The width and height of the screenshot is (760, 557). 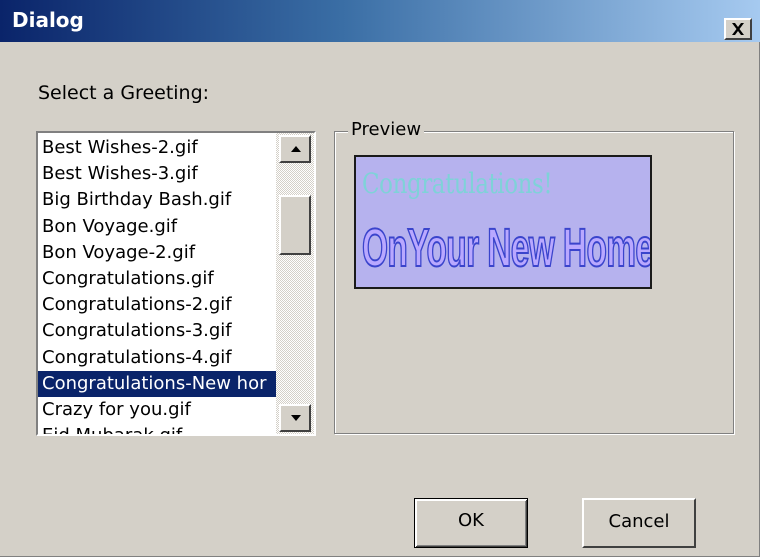 What do you see at coordinates (157, 428) in the screenshot?
I see `list-item: Eid Mubarak.gif` at bounding box center [157, 428].